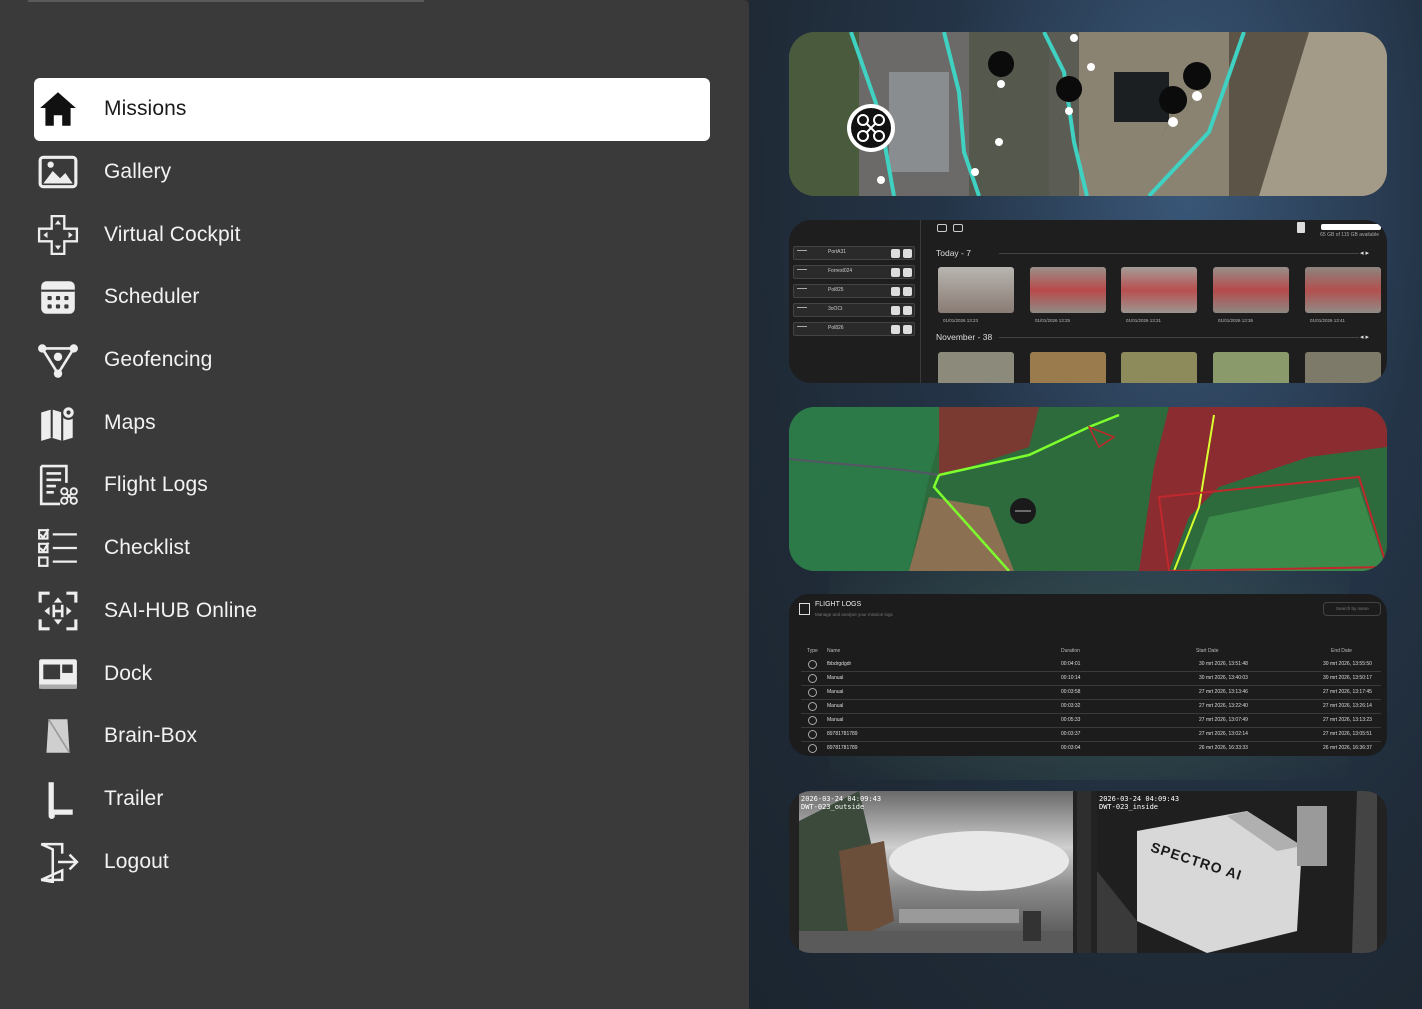 Image resolution: width=1422 pixels, height=1009 pixels. I want to click on sidebar-item-checklist: Checklist, so click(372, 548).